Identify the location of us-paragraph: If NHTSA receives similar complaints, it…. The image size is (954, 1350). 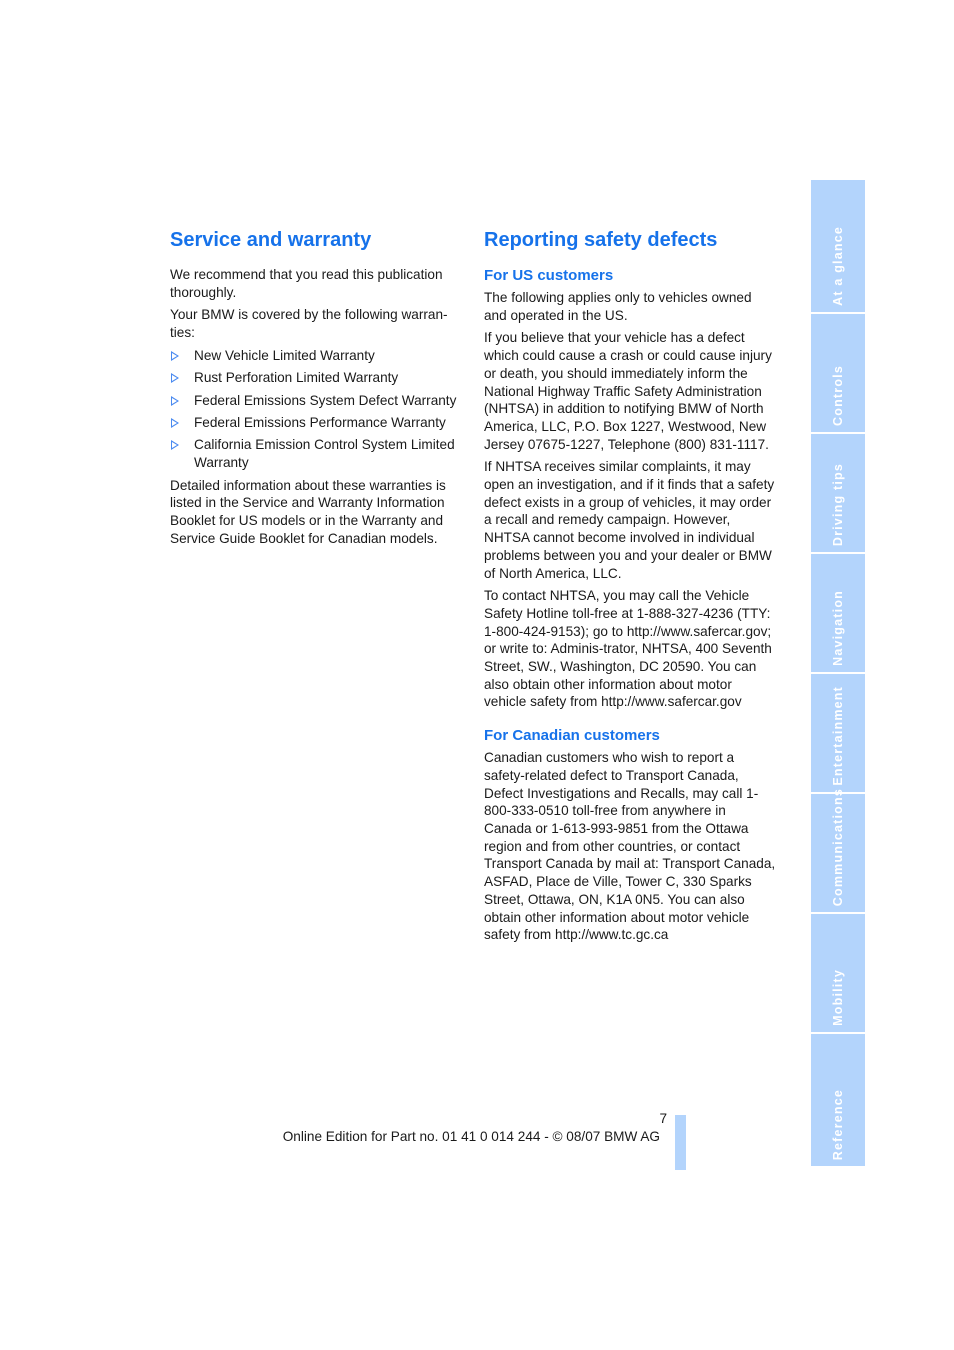
(629, 520).